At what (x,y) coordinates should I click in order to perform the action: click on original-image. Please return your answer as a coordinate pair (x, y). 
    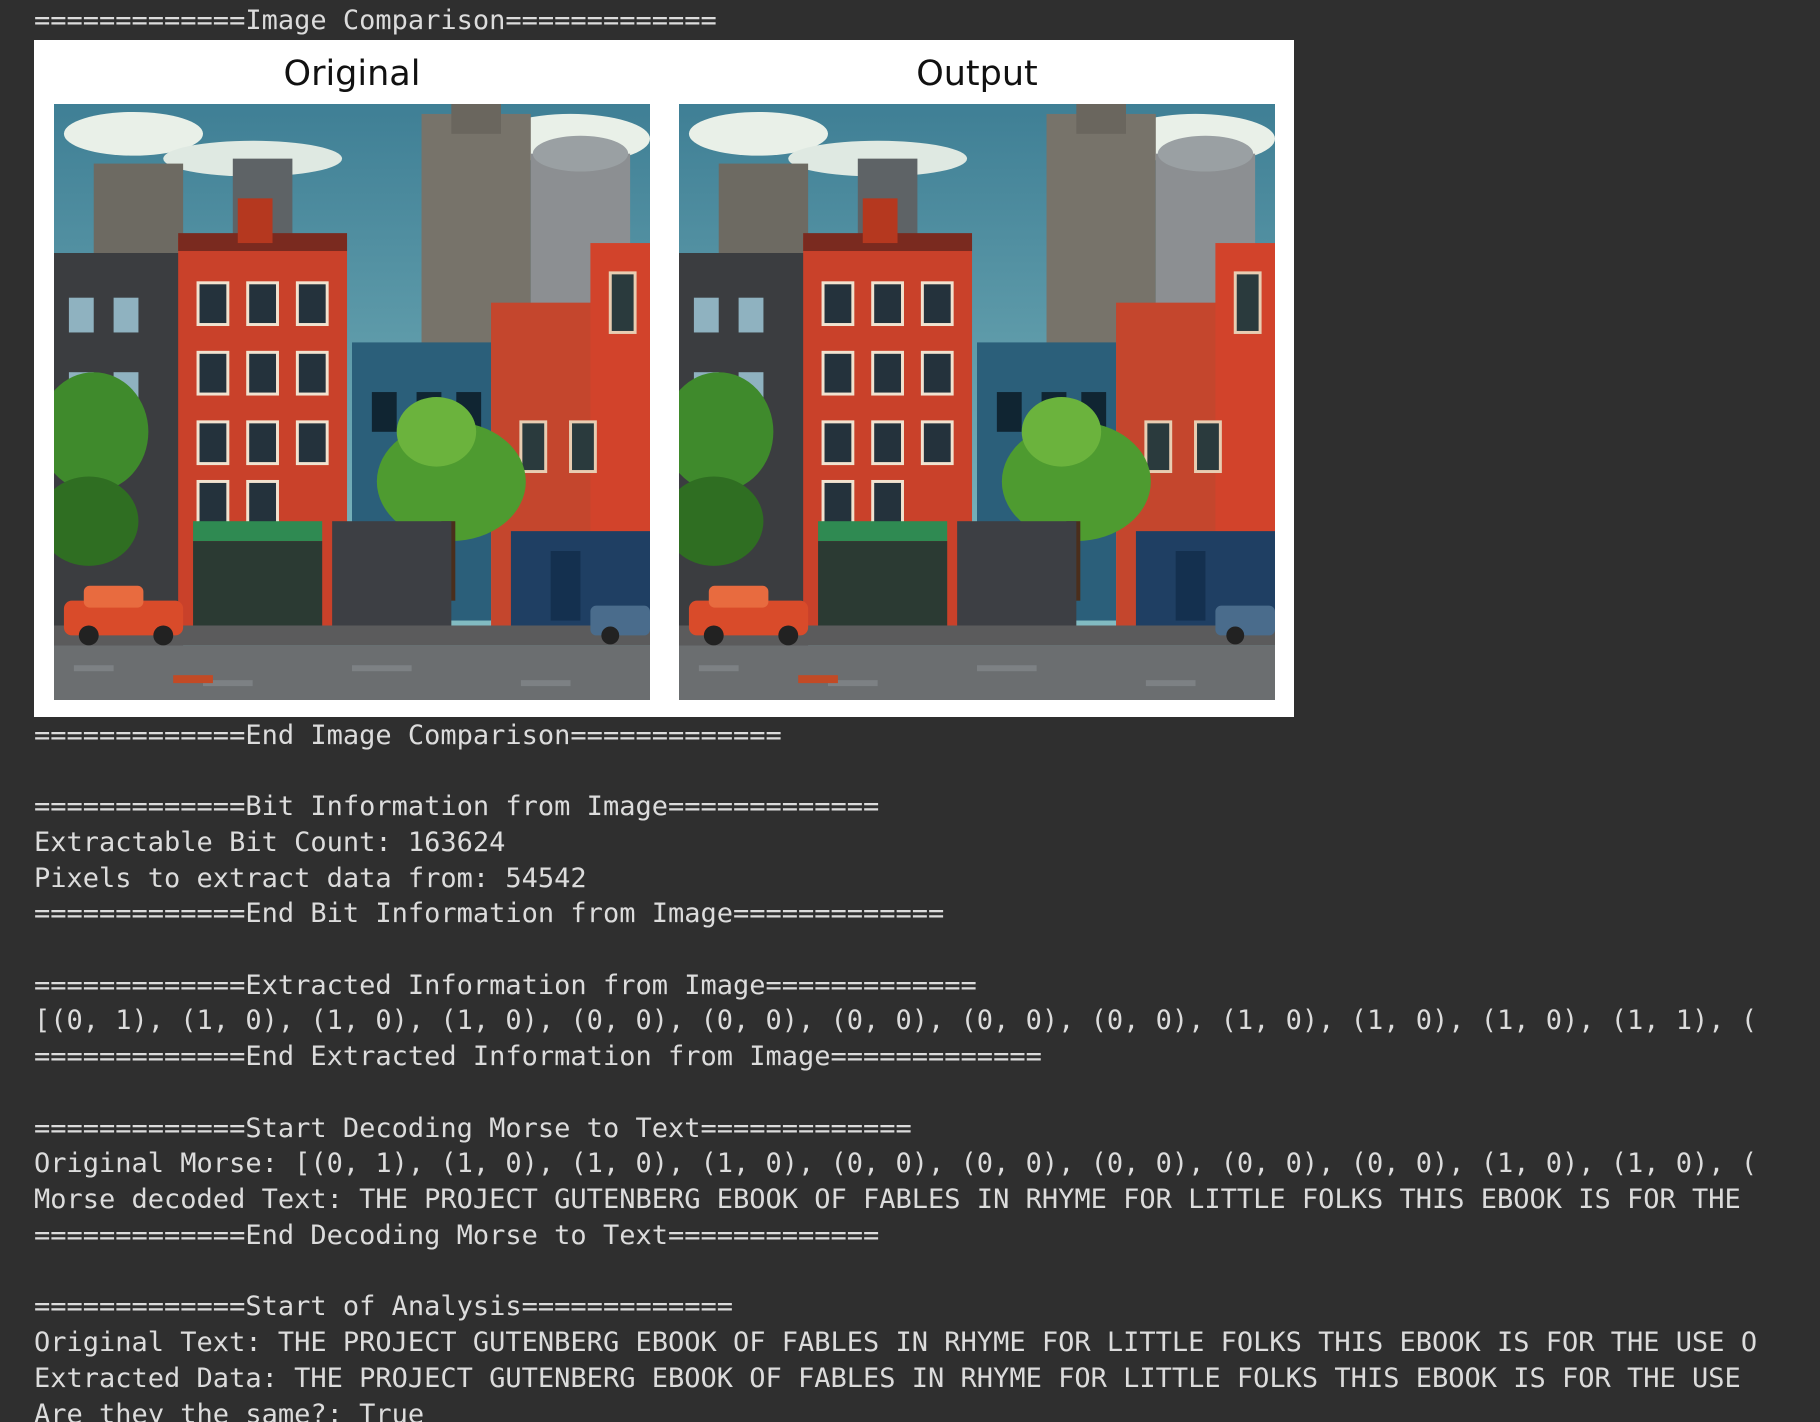
    Looking at the image, I should click on (352, 402).